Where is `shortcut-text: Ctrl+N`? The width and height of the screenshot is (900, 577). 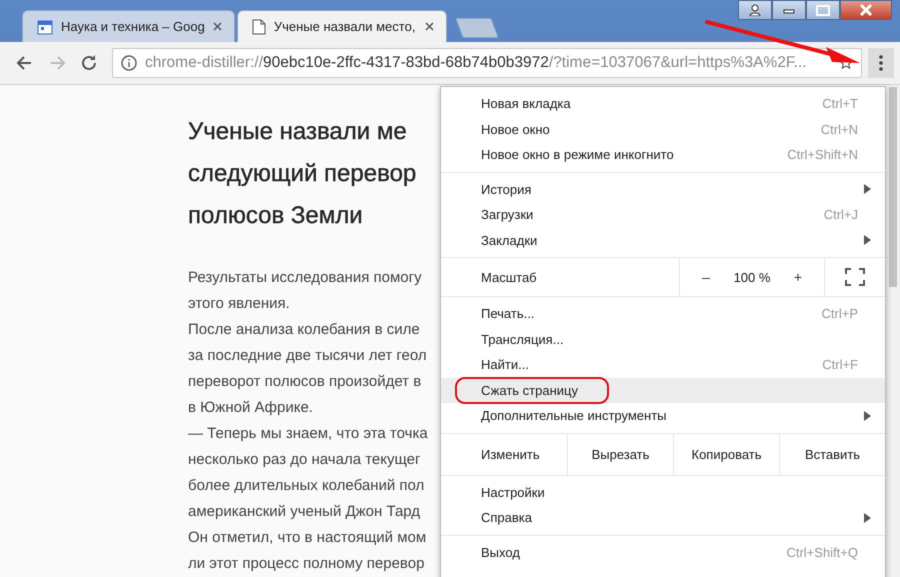
shortcut-text: Ctrl+N is located at coordinates (839, 129).